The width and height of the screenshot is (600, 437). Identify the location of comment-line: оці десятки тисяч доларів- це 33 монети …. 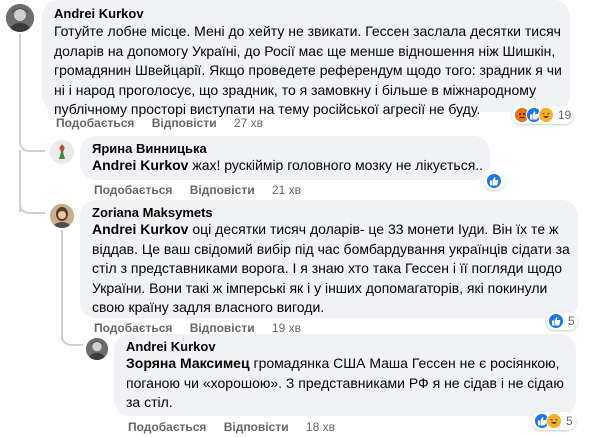
(373, 229).